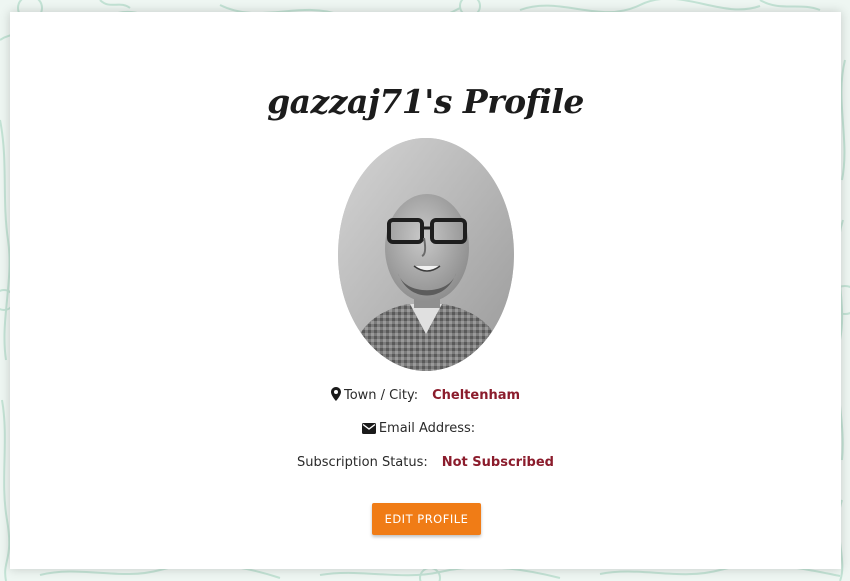 The width and height of the screenshot is (850, 581). I want to click on avatar-image, so click(426, 254).